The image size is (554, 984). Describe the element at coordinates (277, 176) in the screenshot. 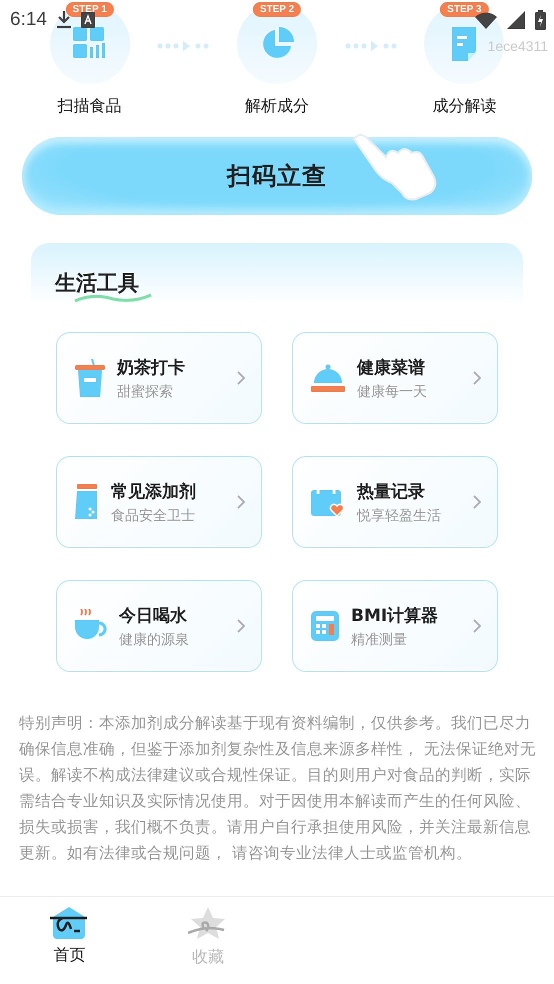

I see `scan-button: 扫码立查` at that location.